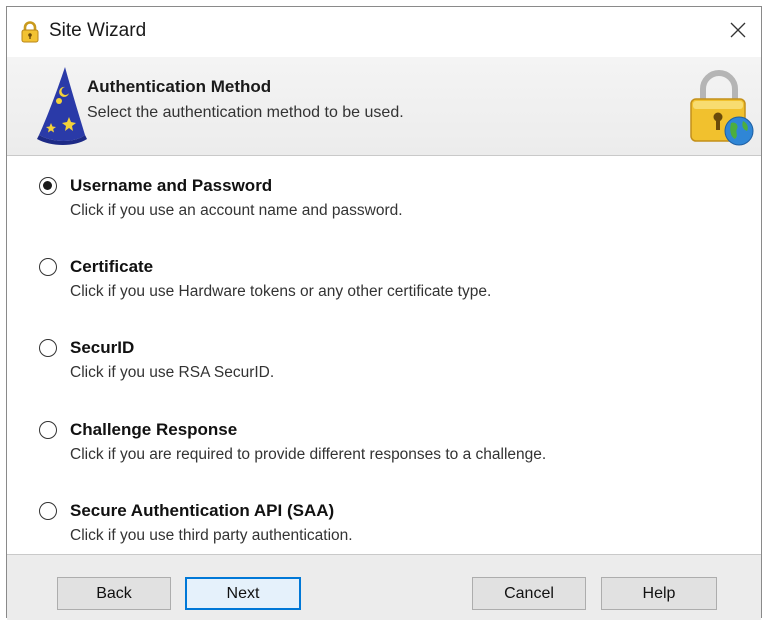 The height and width of the screenshot is (620, 764). I want to click on radio-securid, so click(48, 348).